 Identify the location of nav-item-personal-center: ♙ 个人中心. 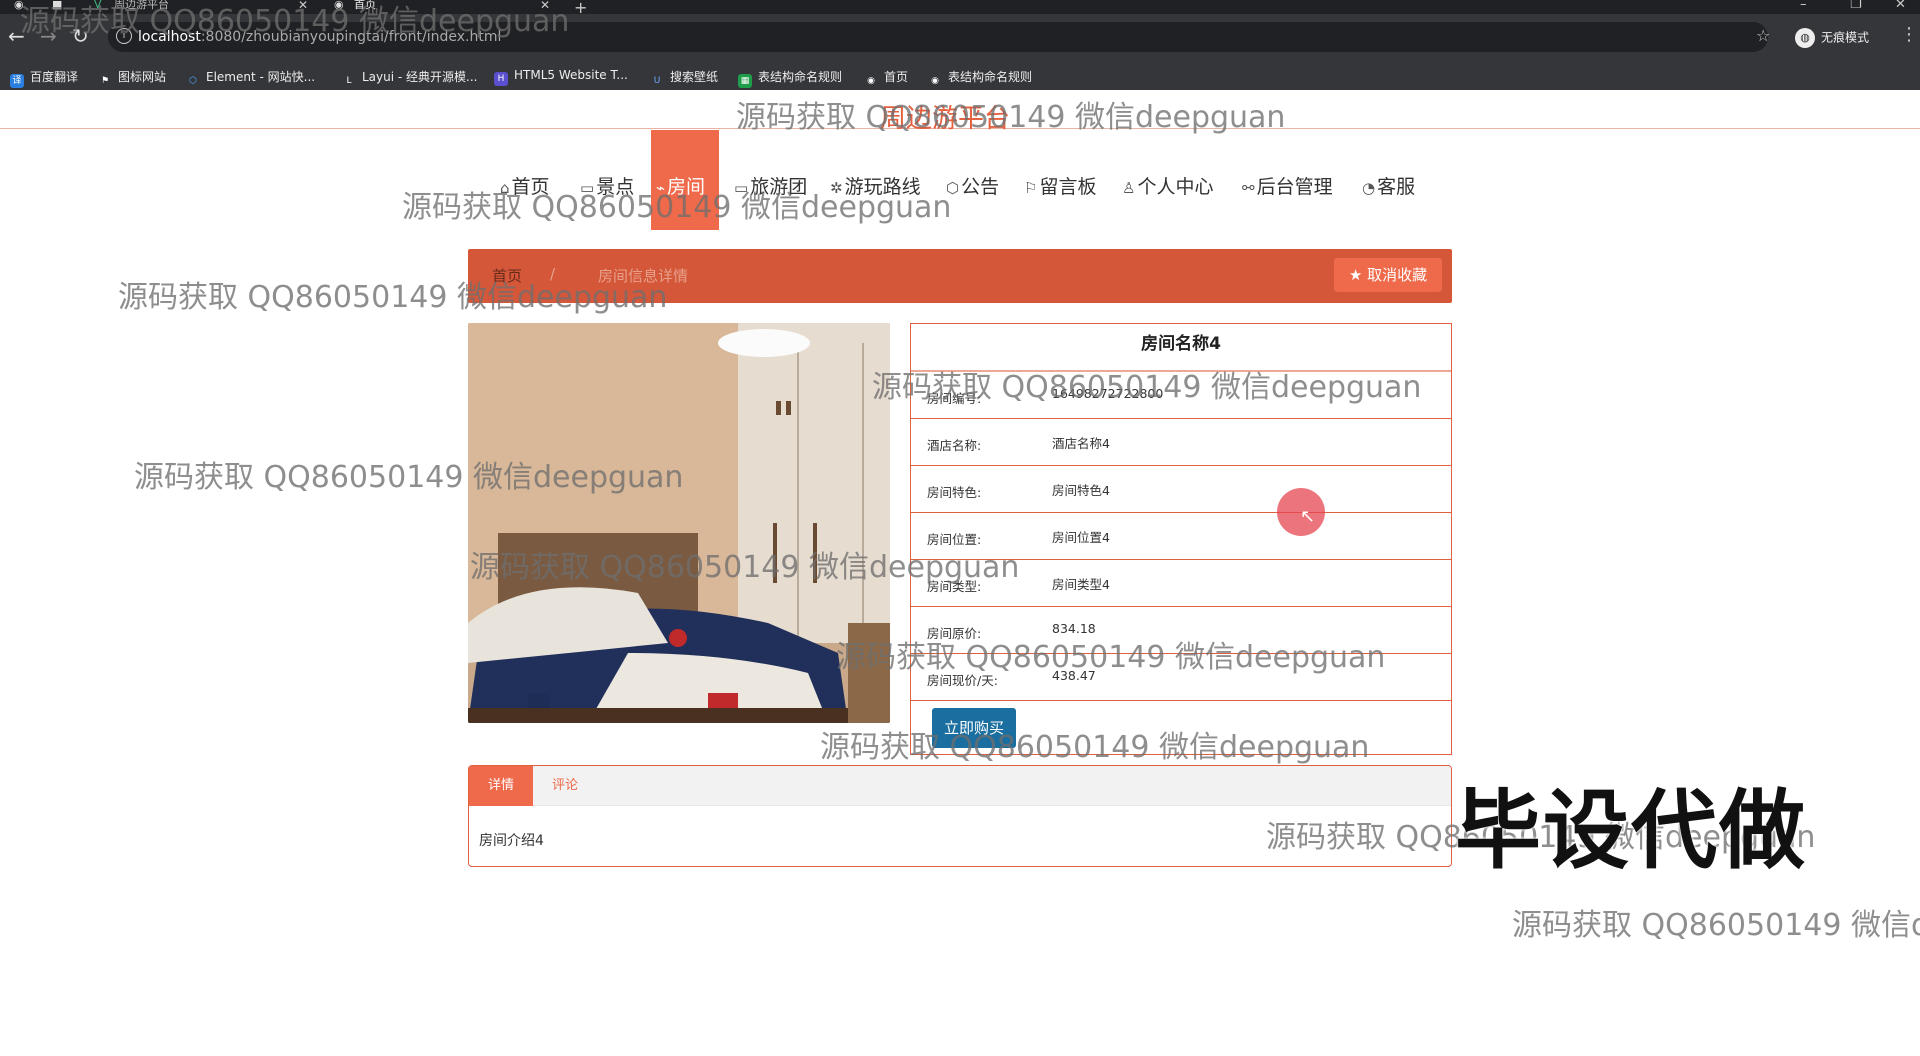
(1167, 185).